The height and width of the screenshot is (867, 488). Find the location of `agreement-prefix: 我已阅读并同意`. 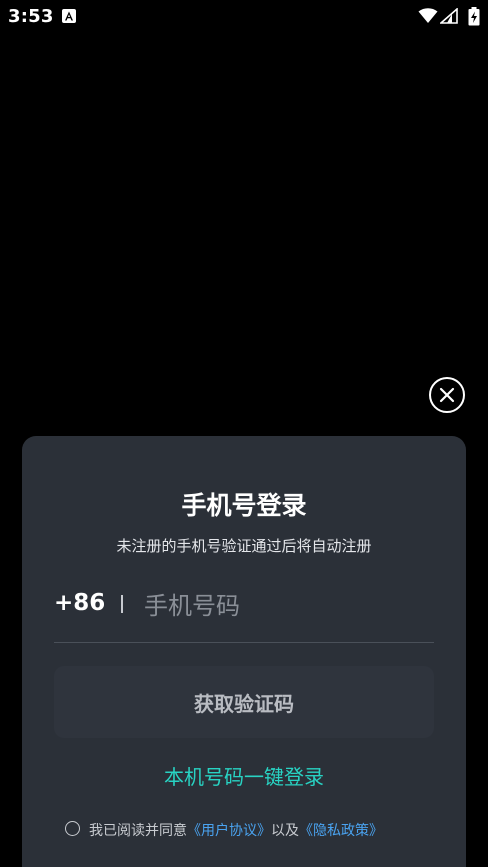

agreement-prefix: 我已阅读并同意 is located at coordinates (138, 831).